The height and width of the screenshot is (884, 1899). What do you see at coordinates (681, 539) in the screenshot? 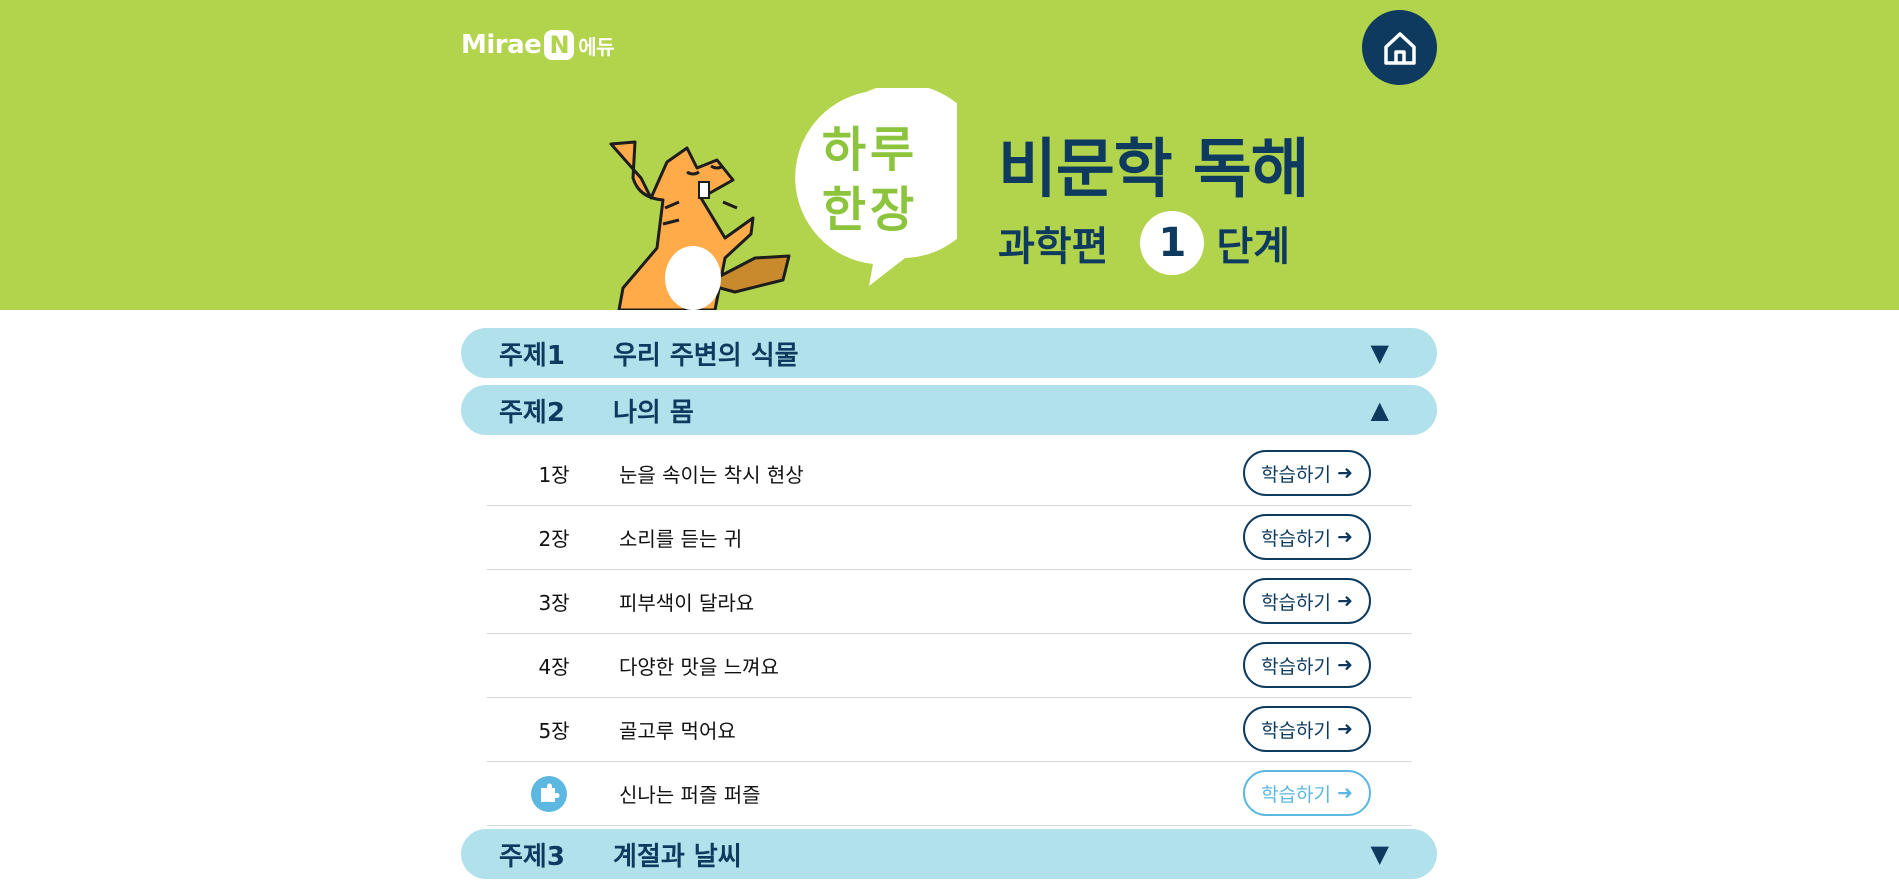
I see `chapter-title: 소리를 듣는 귀` at bounding box center [681, 539].